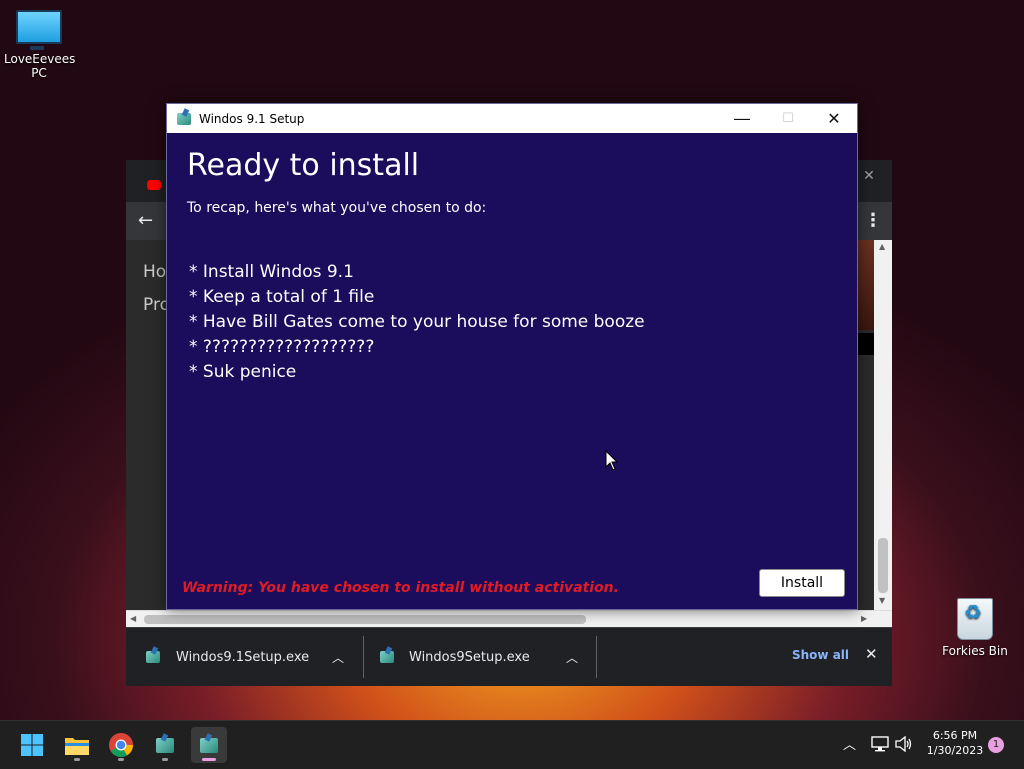  Describe the element at coordinates (975, 651) in the screenshot. I see `desktop-icon-label: Forkies Bin` at that location.